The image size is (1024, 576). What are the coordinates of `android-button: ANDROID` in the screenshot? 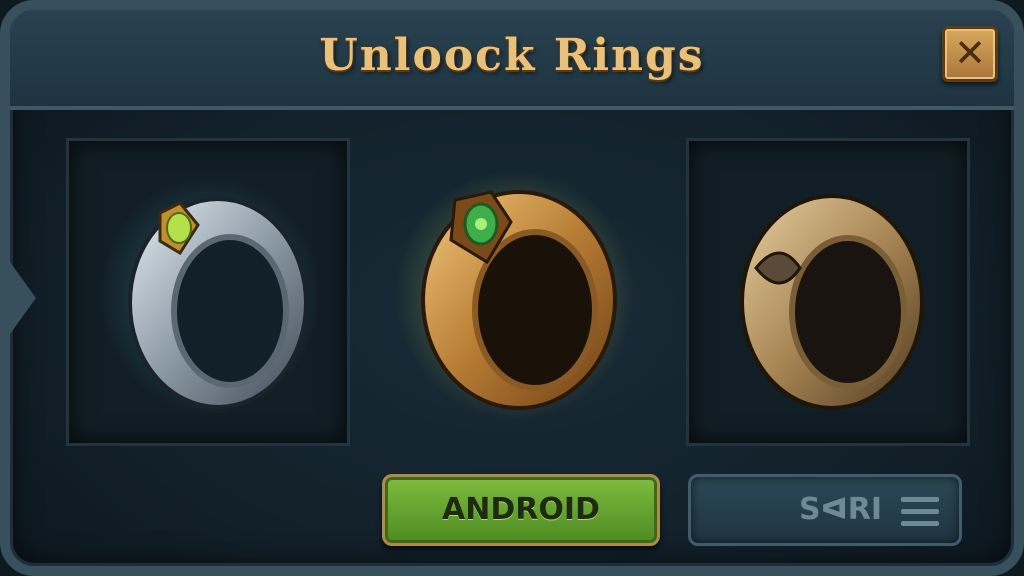 It's located at (521, 510).